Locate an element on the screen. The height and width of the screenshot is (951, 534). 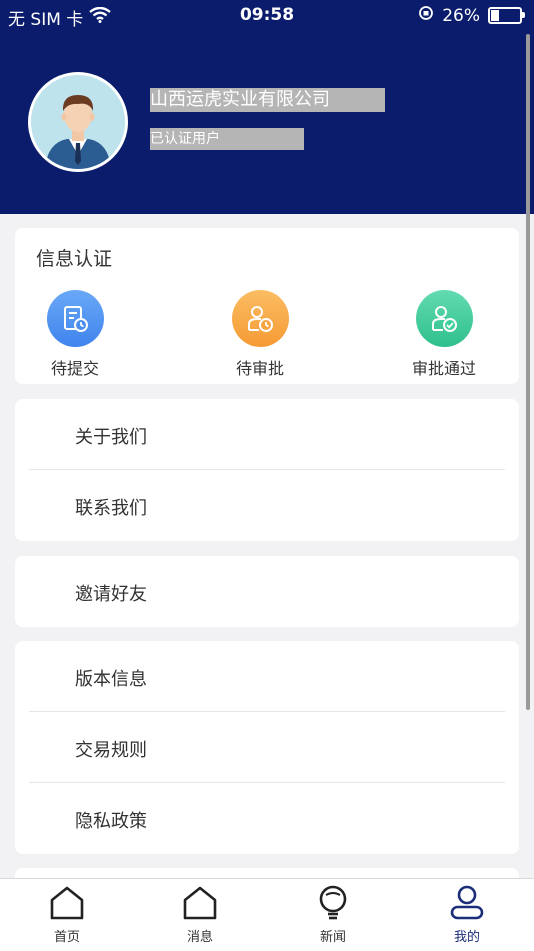
menu-label: 邀请好友 is located at coordinates (111, 594).